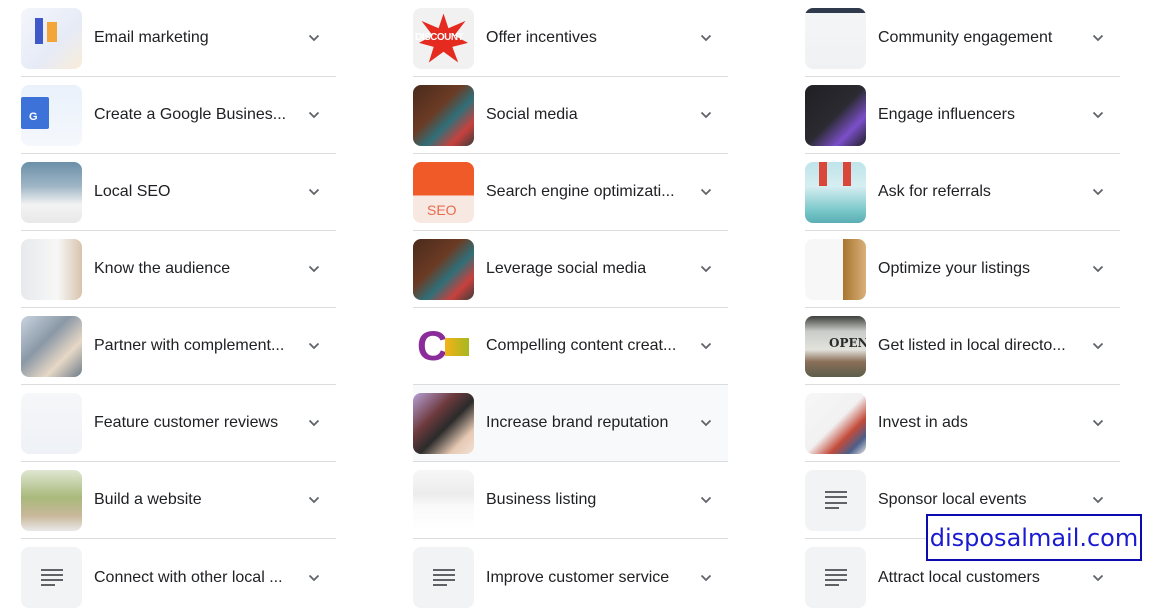 Image resolution: width=1155 pixels, height=613 pixels. What do you see at coordinates (962, 423) in the screenshot?
I see `list-item: Invest in ads` at bounding box center [962, 423].